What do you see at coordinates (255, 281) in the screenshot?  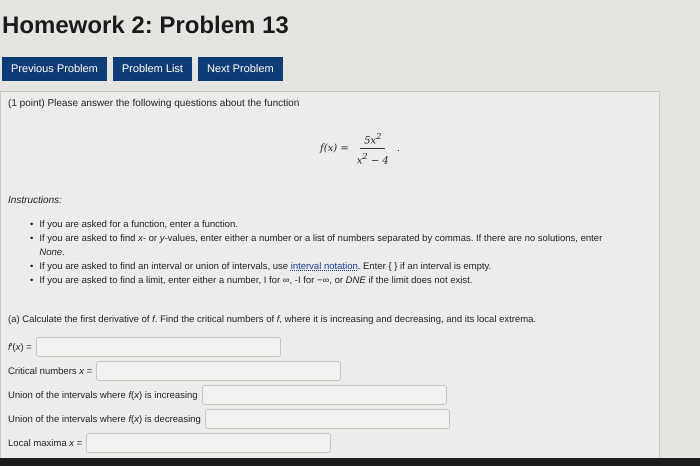 I see `instruction-item: If you are asked to find a limit, enter either a number, I for ∞, -I for −∞, or DNE if the limit does not exist.` at bounding box center [255, 281].